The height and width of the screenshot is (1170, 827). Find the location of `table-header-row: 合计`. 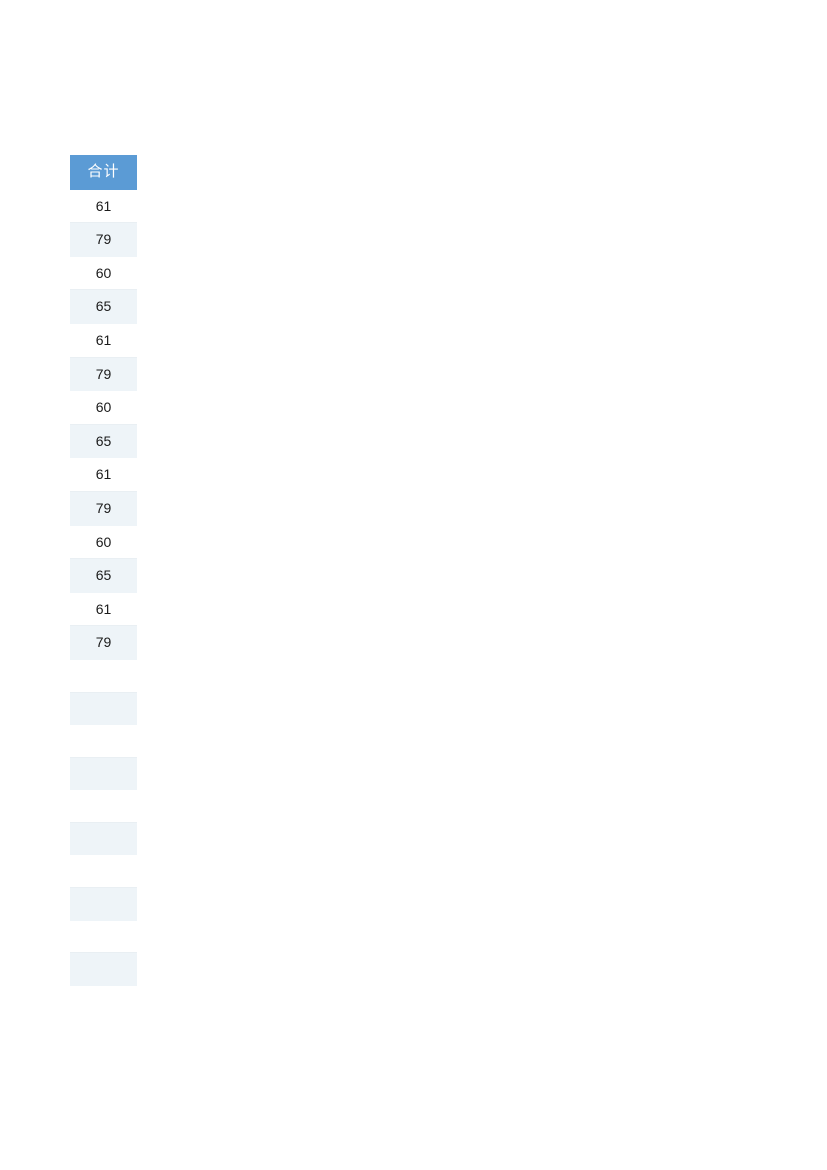

table-header-row: 合计 is located at coordinates (103, 172).